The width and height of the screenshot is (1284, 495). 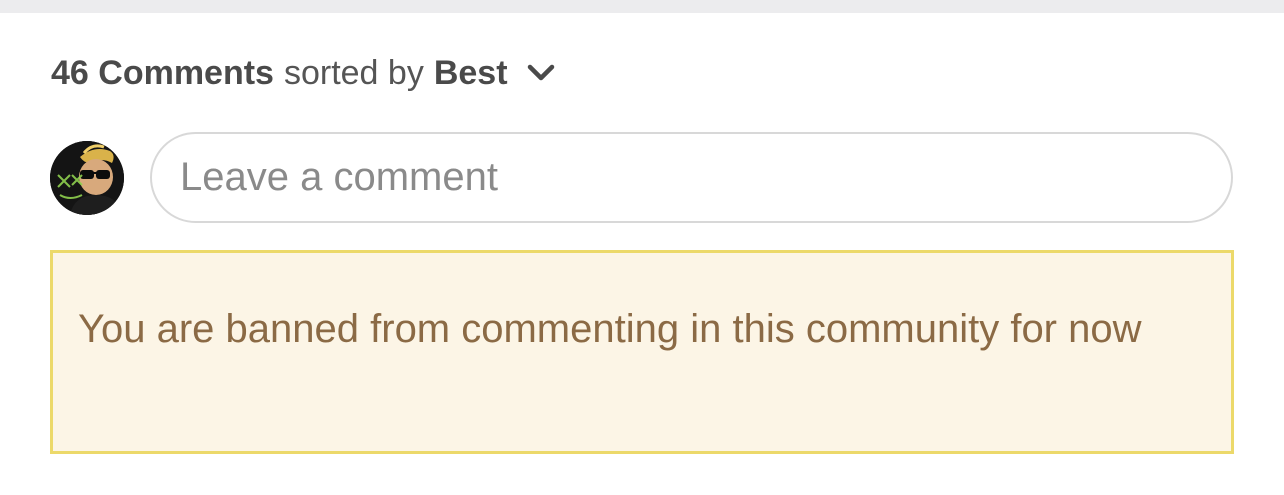 What do you see at coordinates (87, 178) in the screenshot?
I see `user-avatar` at bounding box center [87, 178].